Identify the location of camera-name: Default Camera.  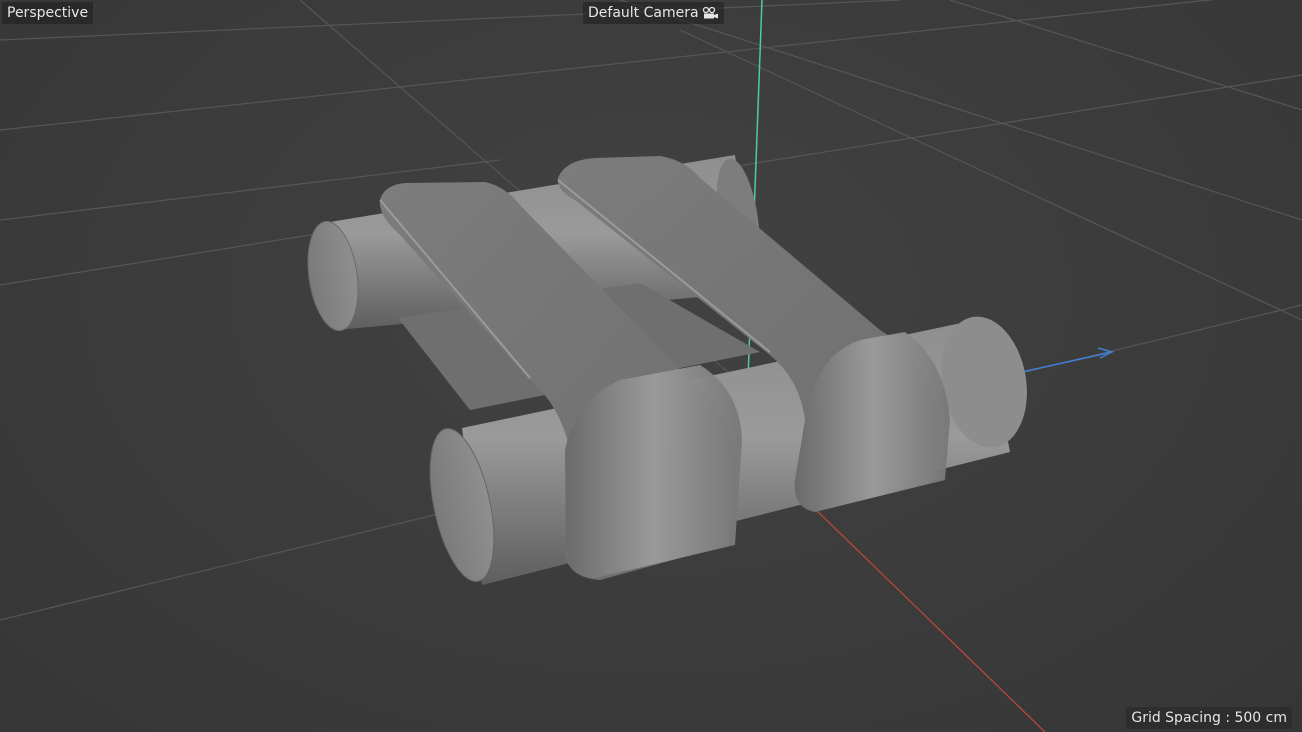
(643, 13).